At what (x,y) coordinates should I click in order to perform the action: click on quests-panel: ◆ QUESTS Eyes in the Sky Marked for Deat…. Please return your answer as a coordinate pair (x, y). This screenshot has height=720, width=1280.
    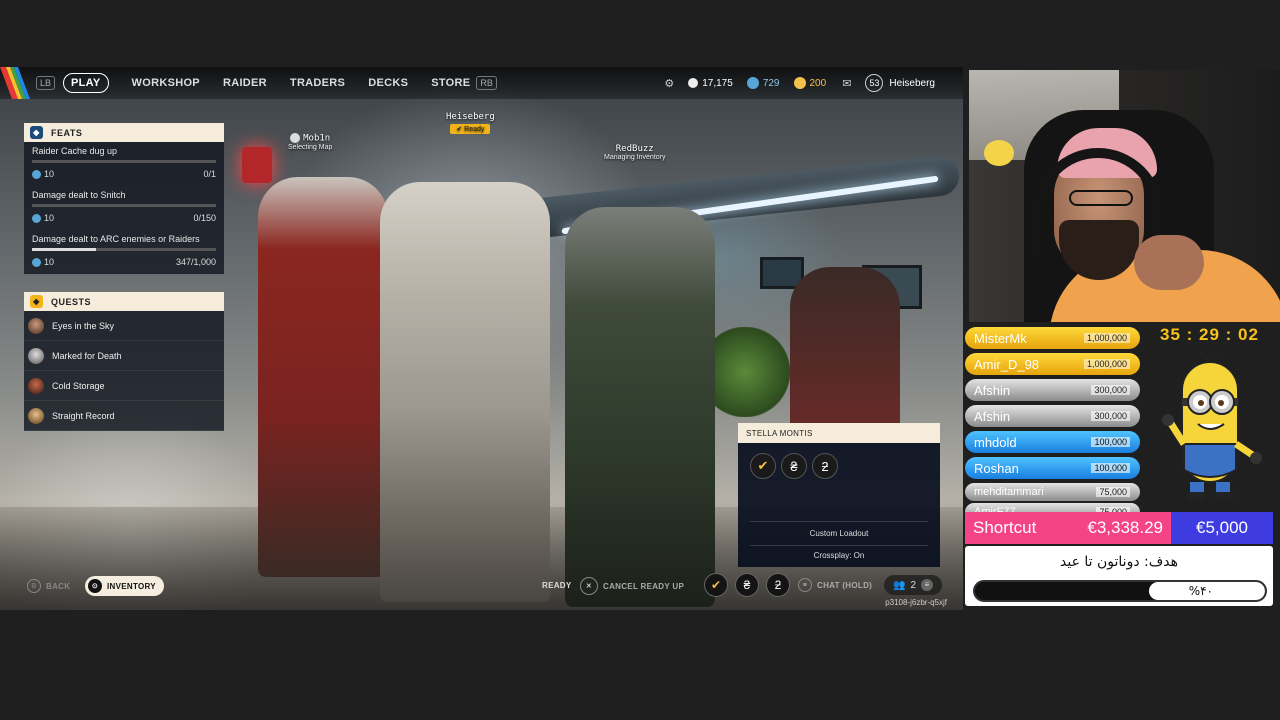
    Looking at the image, I should click on (124, 361).